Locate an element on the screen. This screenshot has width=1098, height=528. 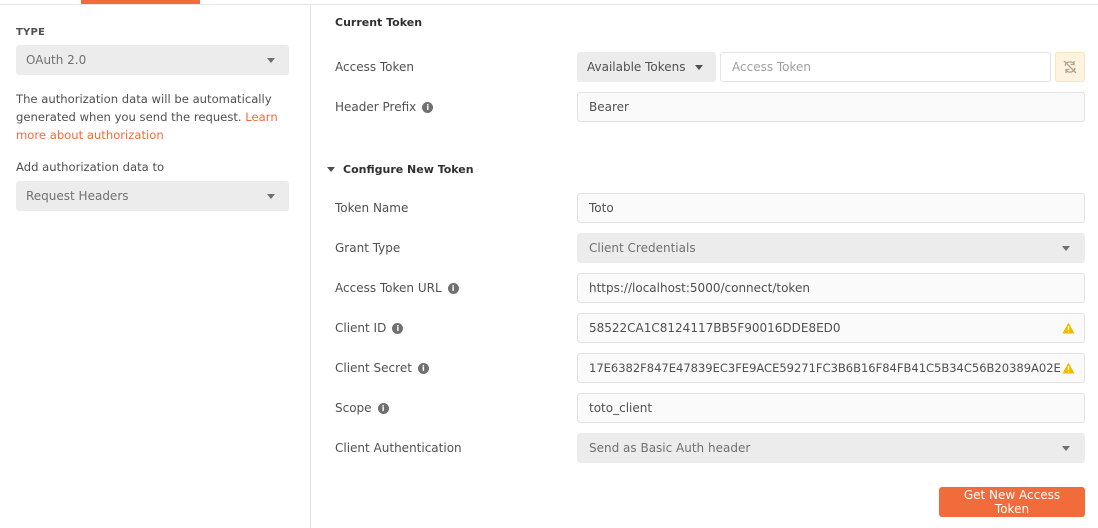
available-tokens-select: Available Tokens is located at coordinates (646, 67).